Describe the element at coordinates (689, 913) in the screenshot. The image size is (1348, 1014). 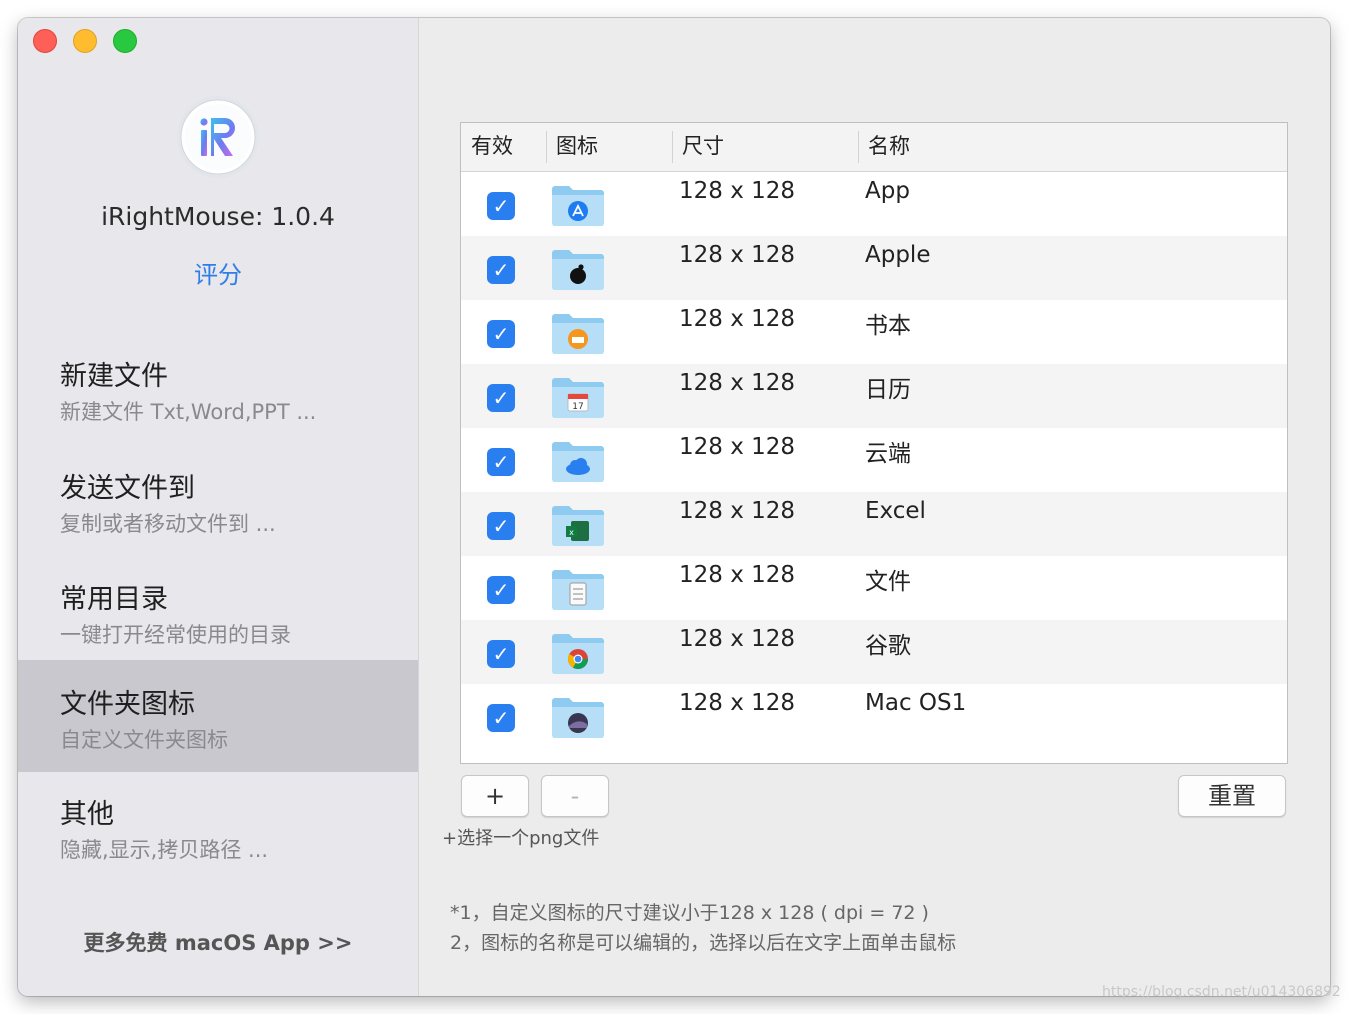
I see `note-line-1: *1，自定义图标的尺寸建议小于128 x 128 ( dpi = 72 )` at that location.